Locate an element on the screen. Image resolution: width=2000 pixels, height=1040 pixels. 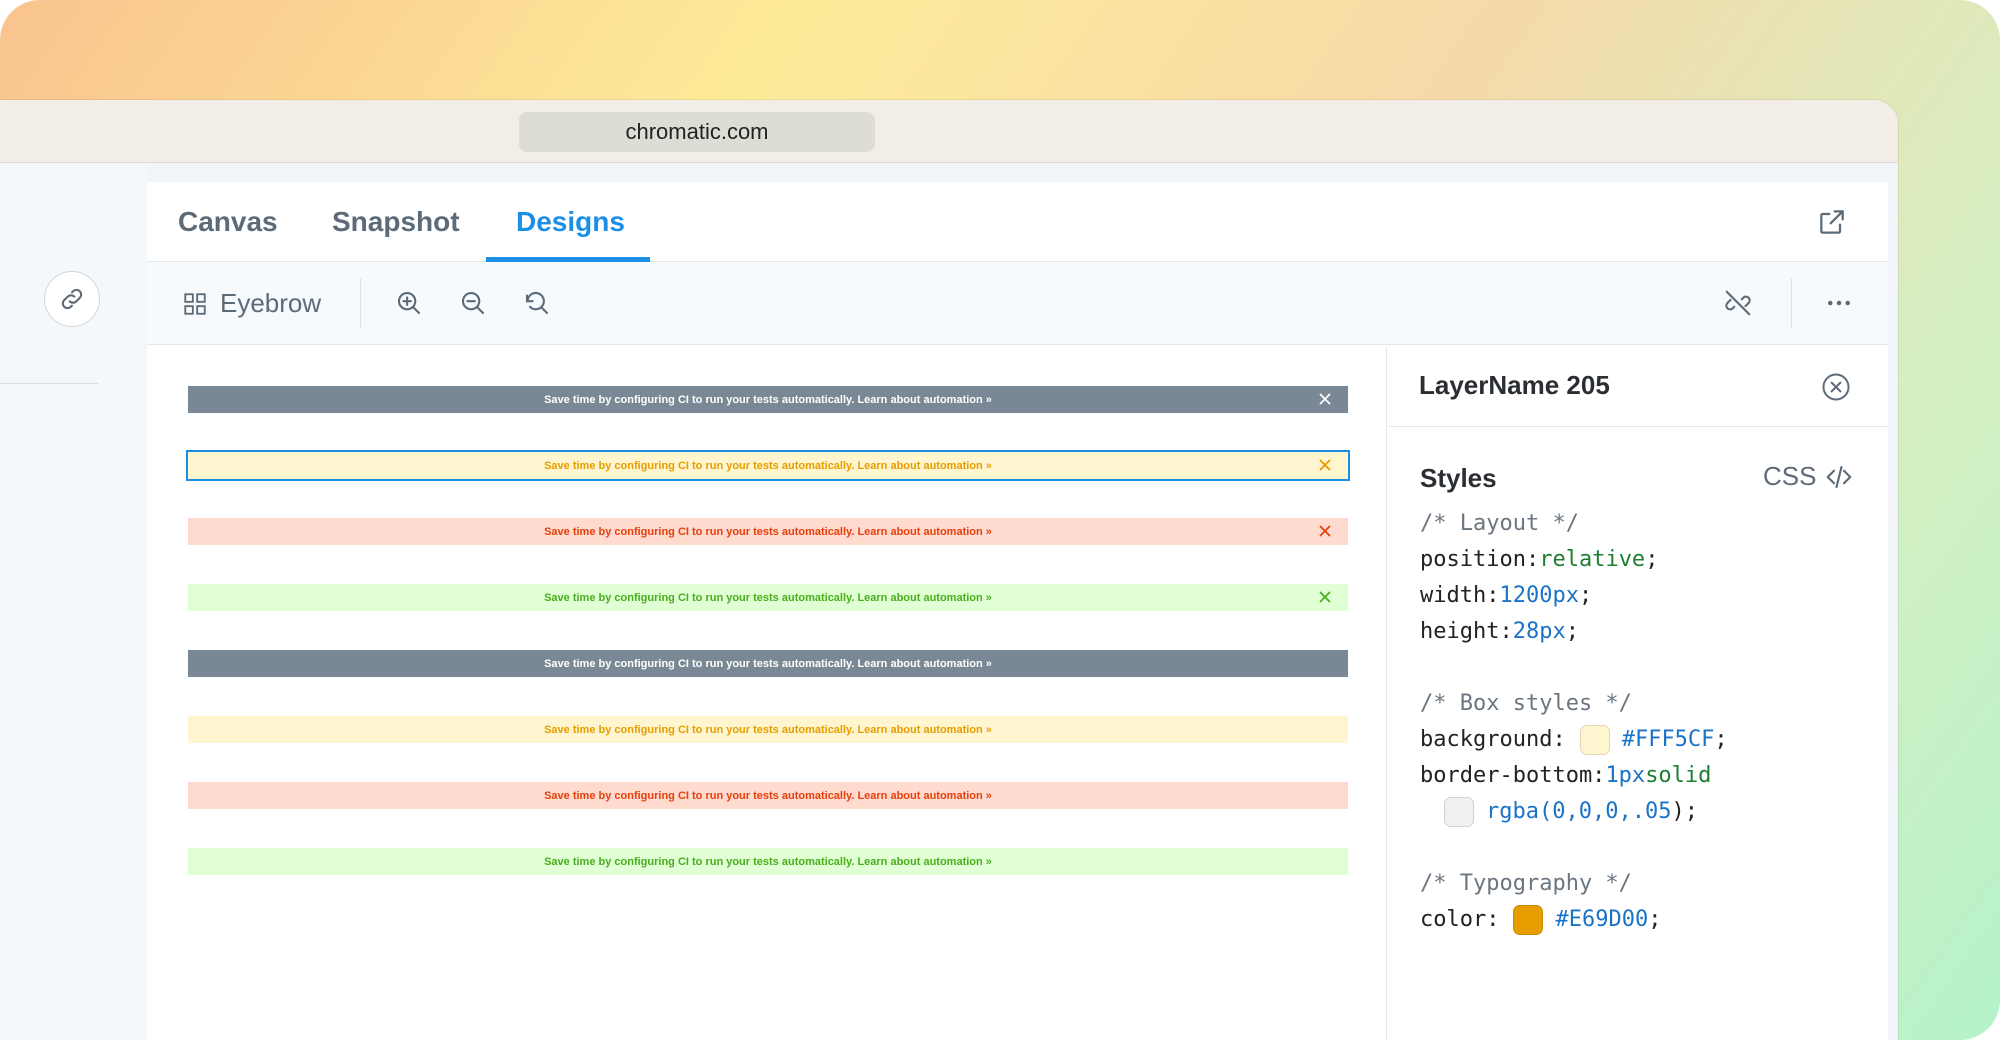
code-value: 1200px is located at coordinates (1539, 595).